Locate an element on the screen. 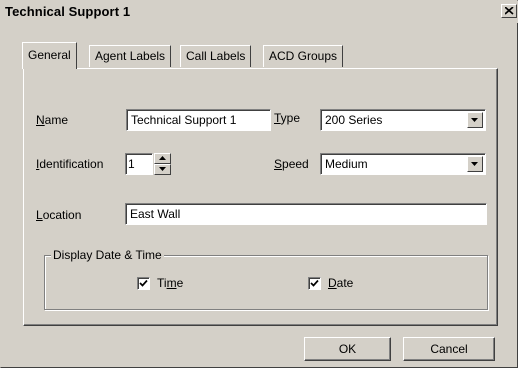 The width and height of the screenshot is (518, 368). tab-call-labels-label: Call Labels is located at coordinates (216, 56).